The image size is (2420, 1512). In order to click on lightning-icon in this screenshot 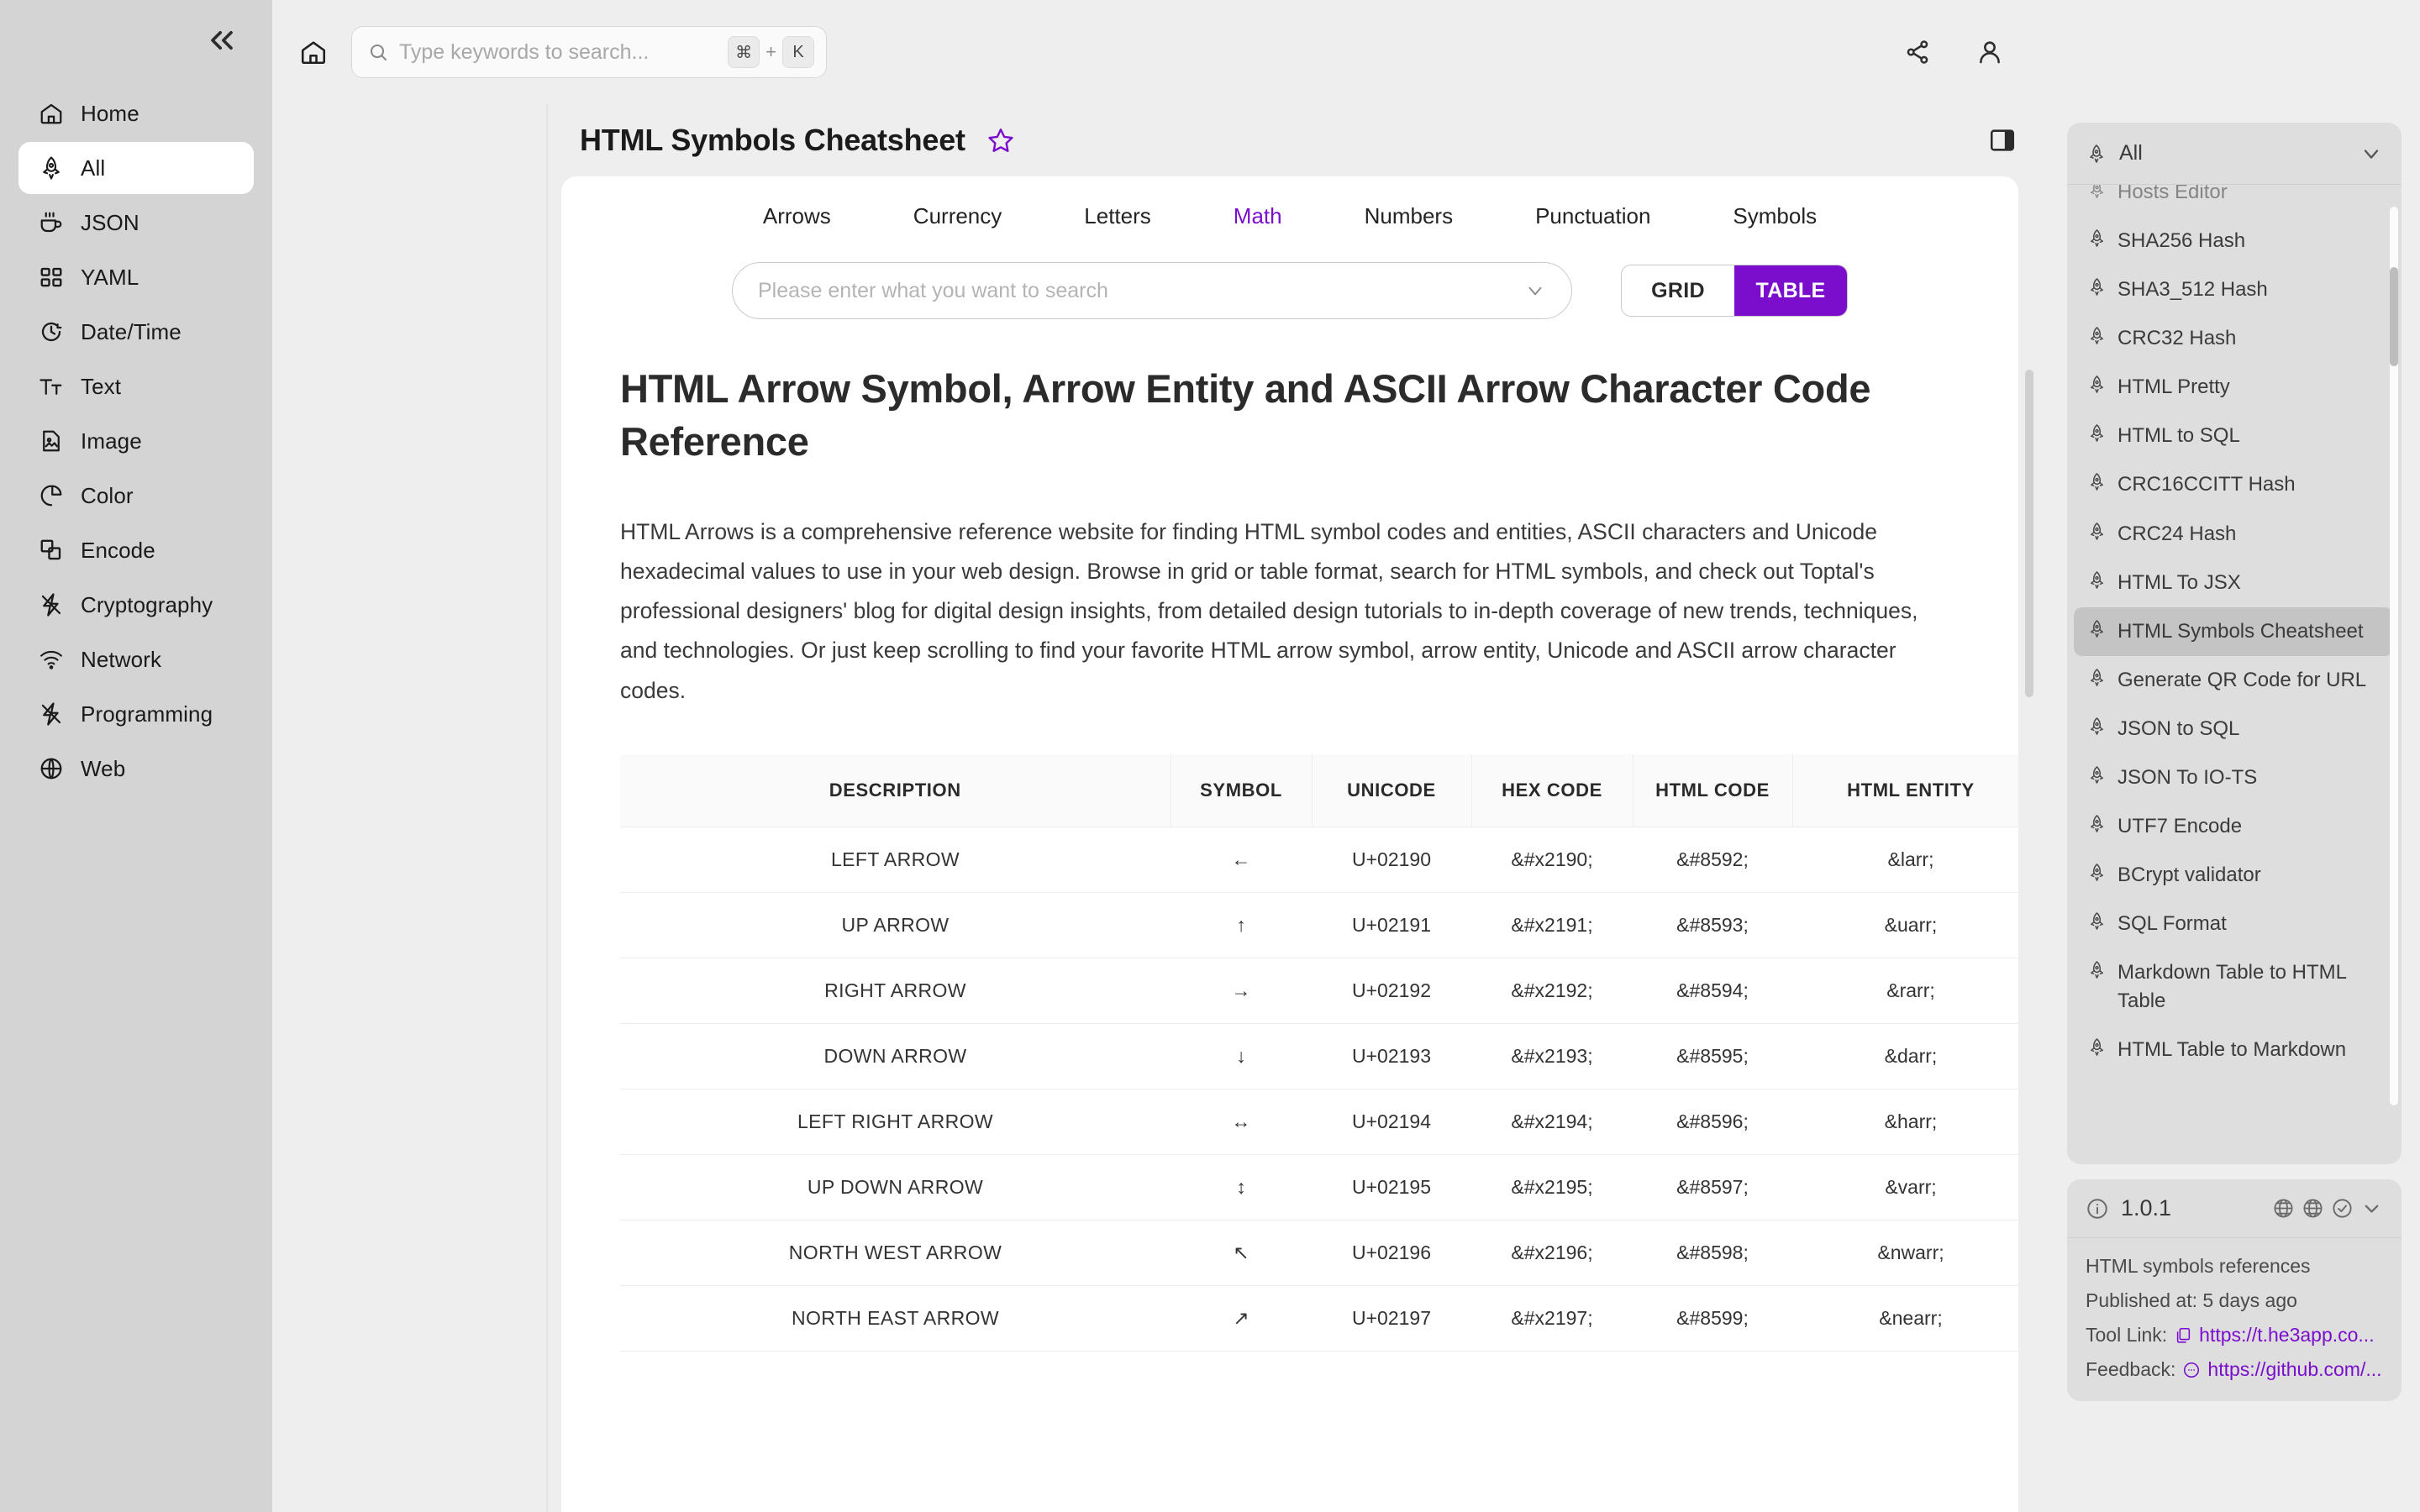, I will do `click(52, 605)`.